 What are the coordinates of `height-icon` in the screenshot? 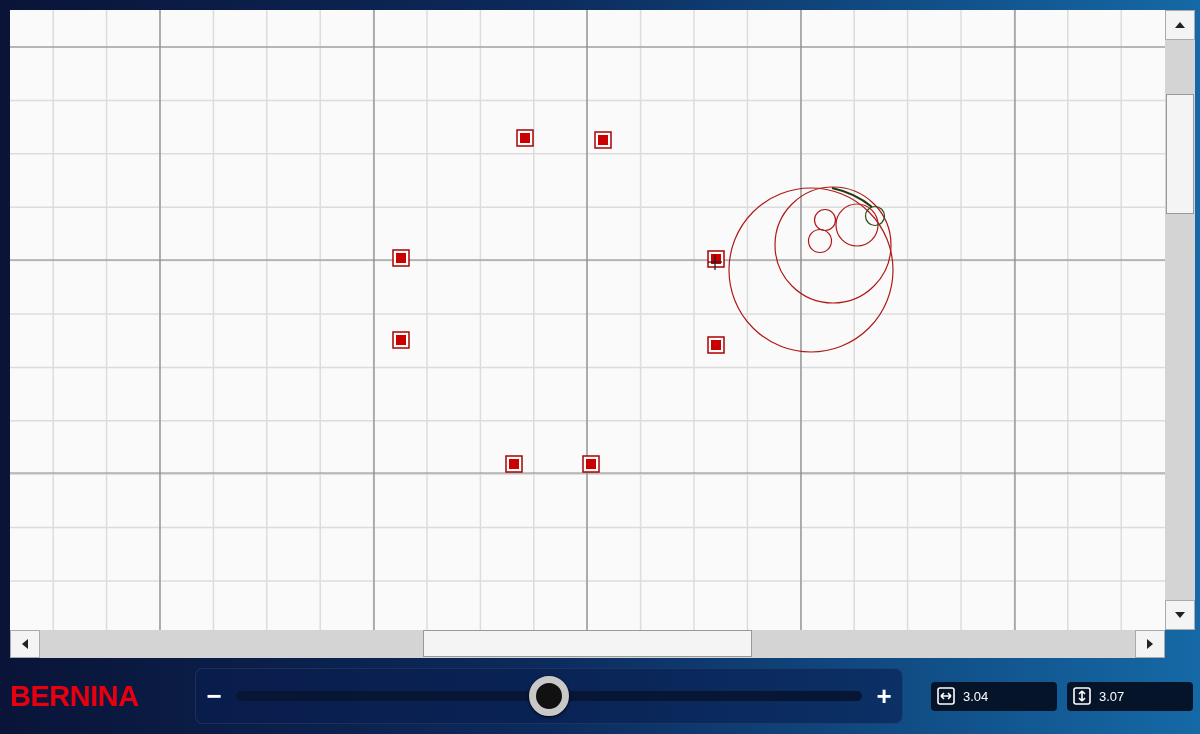 It's located at (1082, 696).